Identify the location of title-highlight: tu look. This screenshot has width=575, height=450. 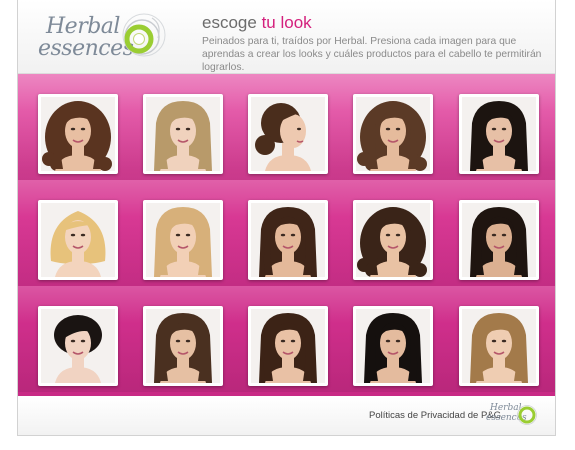
(286, 22).